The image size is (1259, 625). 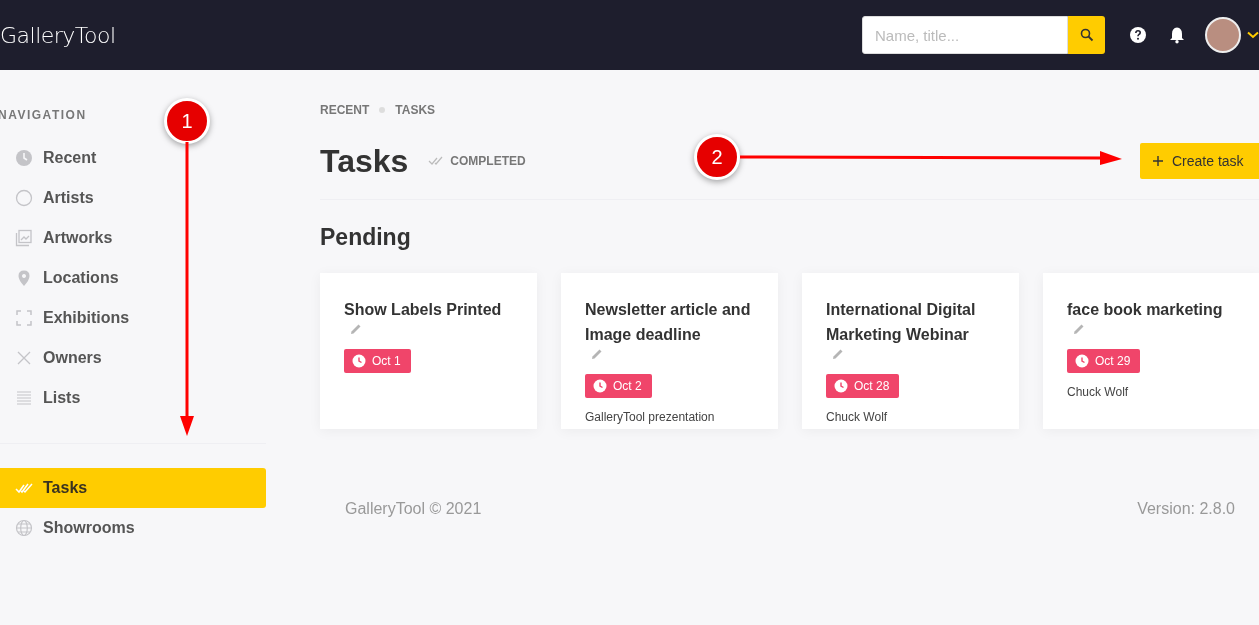 What do you see at coordinates (1223, 35) in the screenshot?
I see `avatar` at bounding box center [1223, 35].